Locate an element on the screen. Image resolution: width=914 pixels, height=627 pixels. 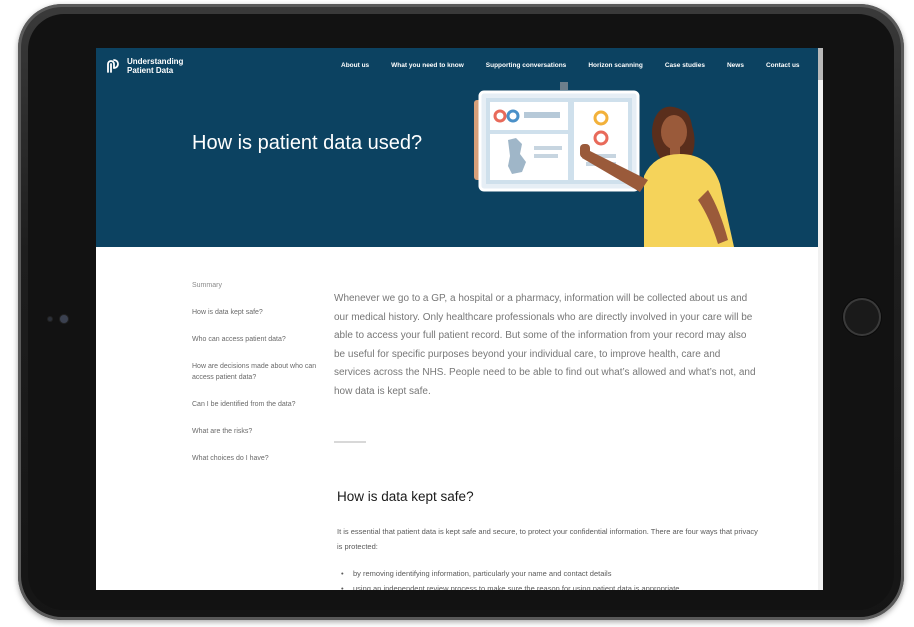
brand-line-1: Understanding is located at coordinates (155, 61).